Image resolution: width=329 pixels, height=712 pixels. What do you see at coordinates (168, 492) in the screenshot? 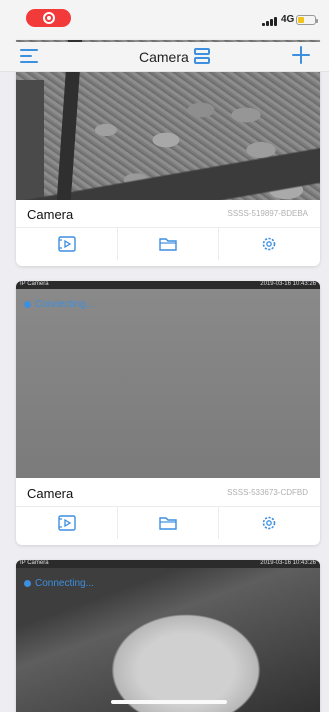
I see `camera-info-row: Camera SSSS-533673-CDFBD` at bounding box center [168, 492].